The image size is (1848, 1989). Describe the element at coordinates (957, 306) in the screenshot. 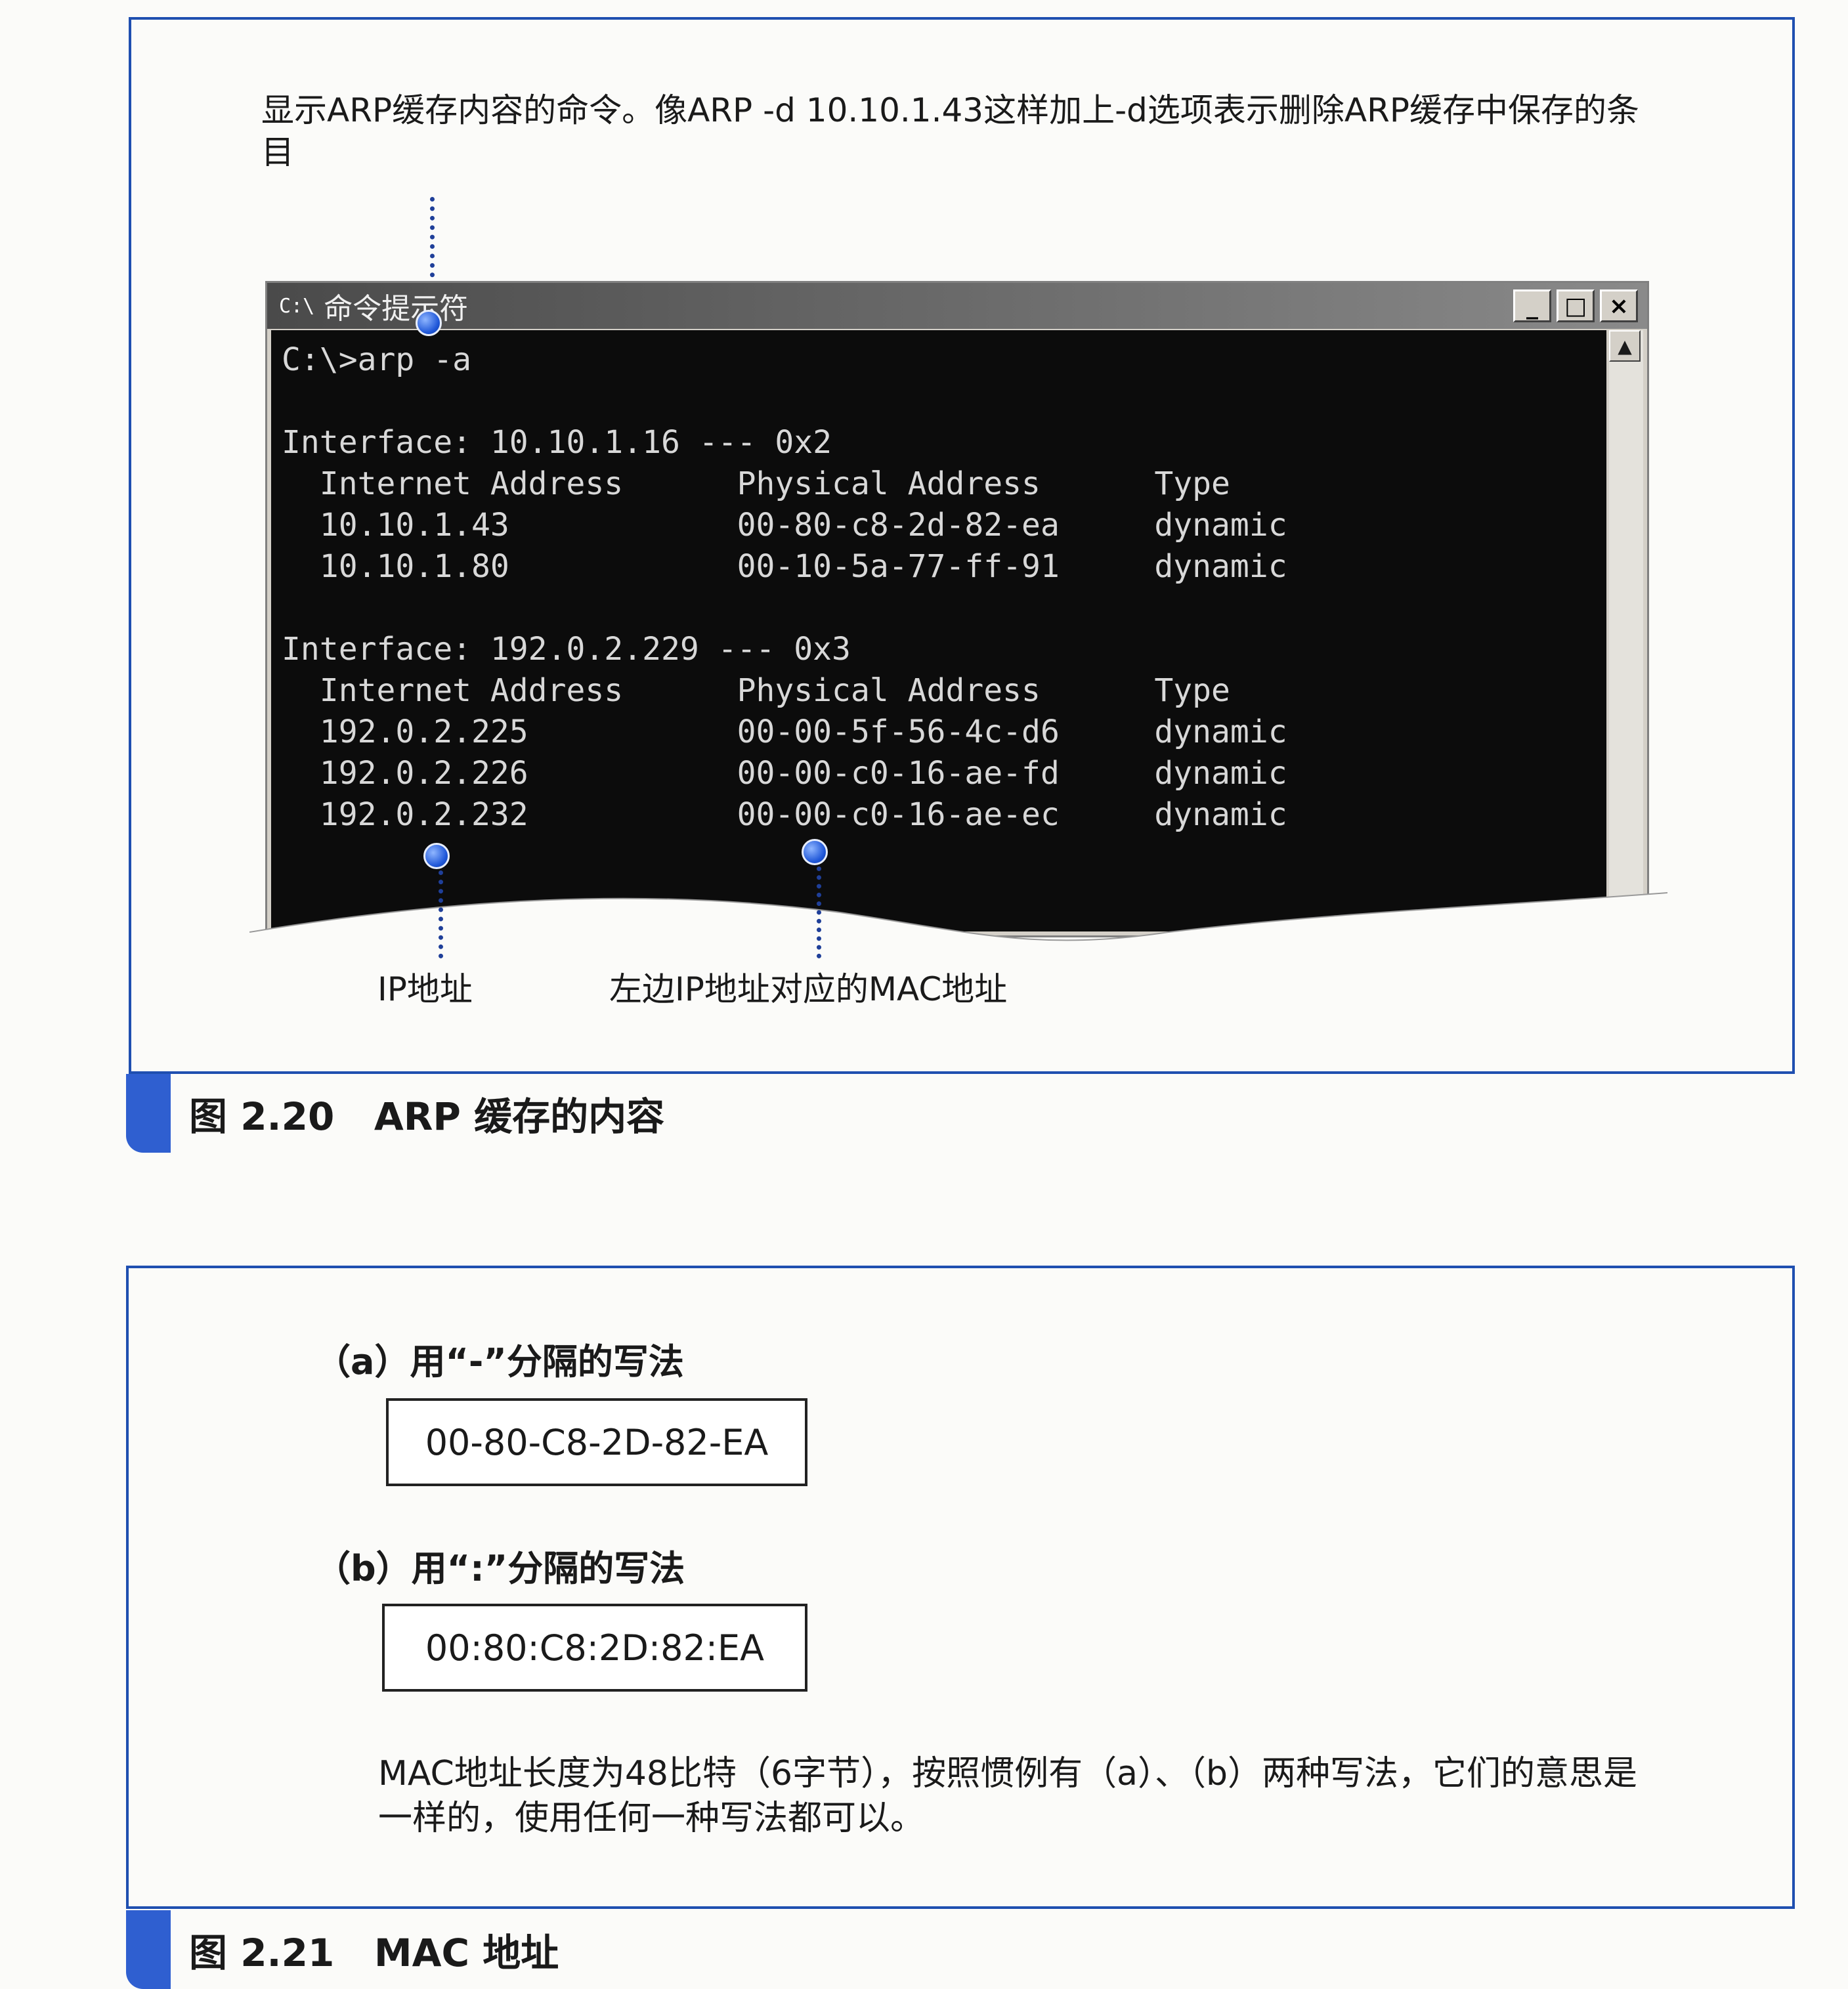

I see `window-titlebar: C:\ 命令提示符 _ □ ×` at that location.